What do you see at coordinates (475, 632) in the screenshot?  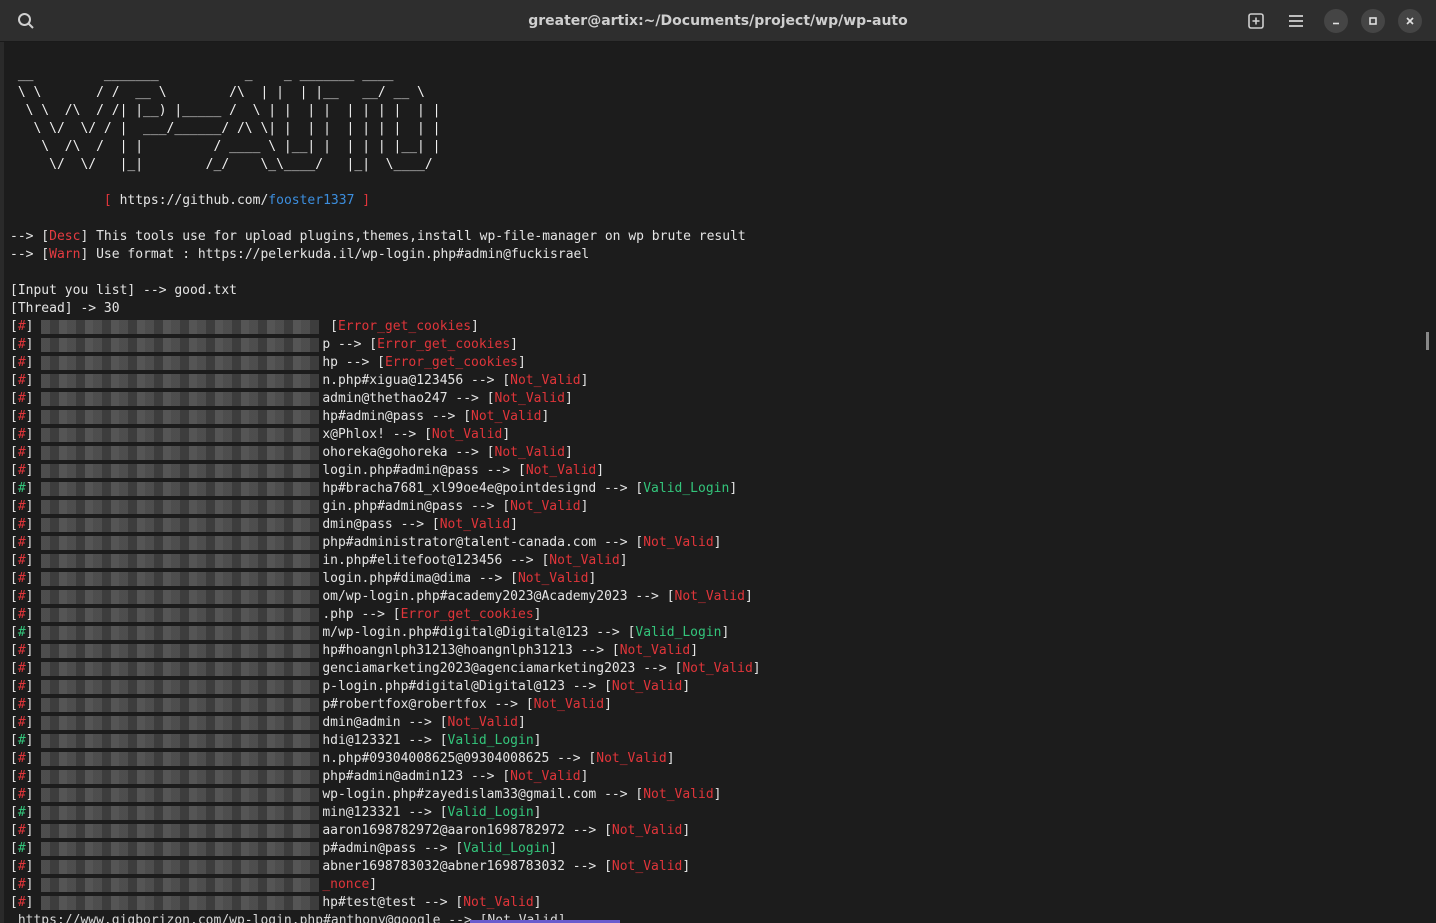 I see `row-credentials: m/wp-login.php#digital@Digital@123 -->` at bounding box center [475, 632].